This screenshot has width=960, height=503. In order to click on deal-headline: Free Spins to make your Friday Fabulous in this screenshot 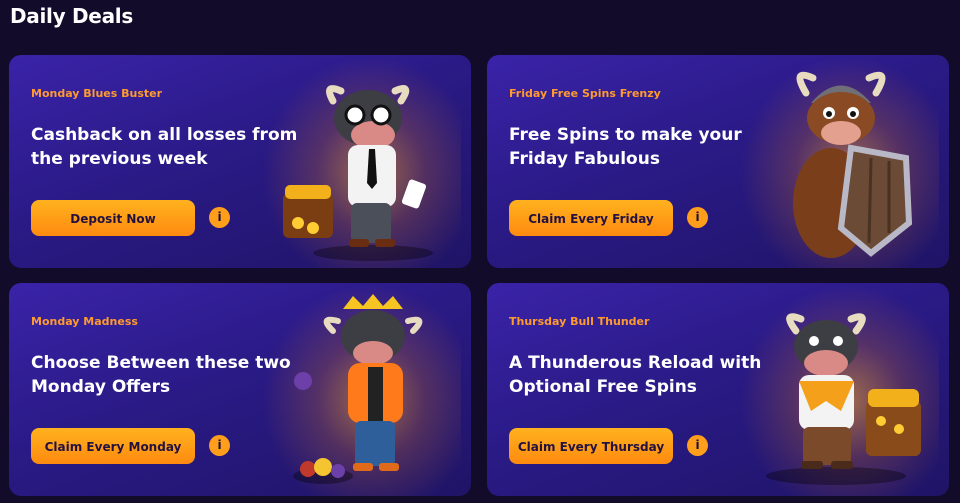, I will do `click(625, 147)`.